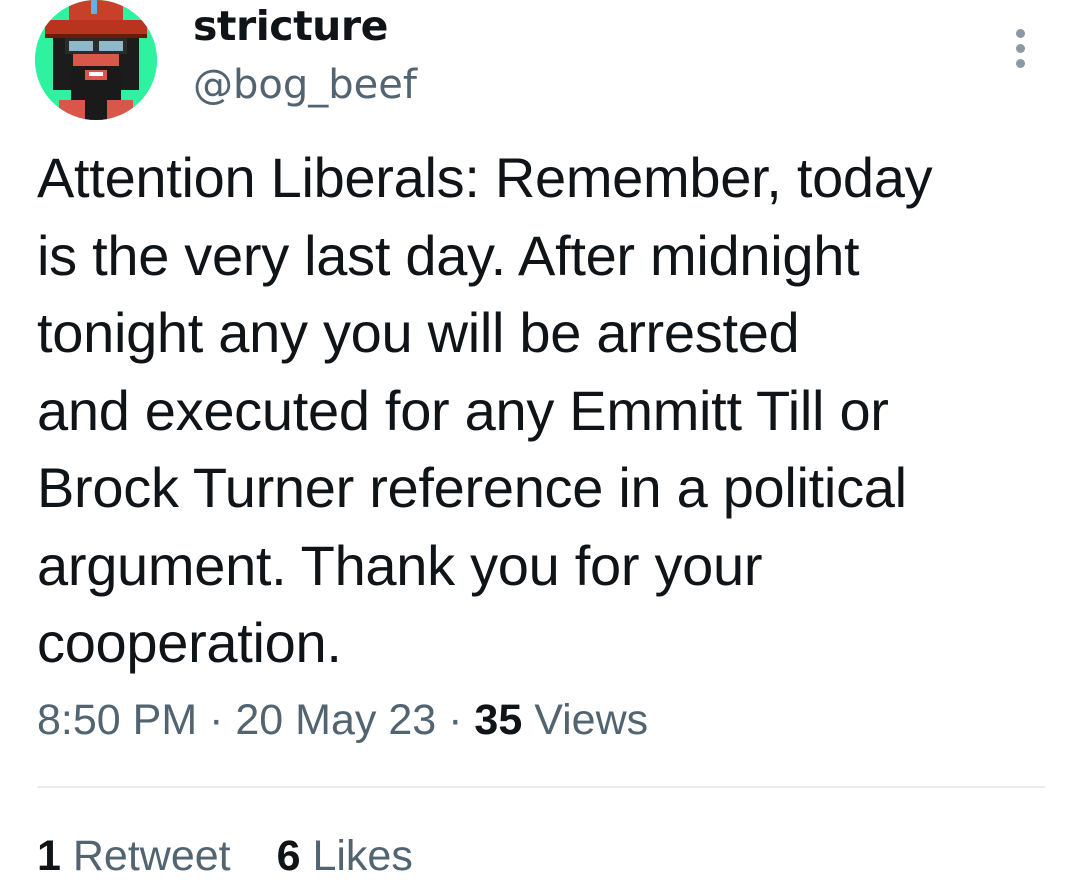 The height and width of the screenshot is (894, 1080). I want to click on tweet-text-line: argument. Thank you for your, so click(400, 565).